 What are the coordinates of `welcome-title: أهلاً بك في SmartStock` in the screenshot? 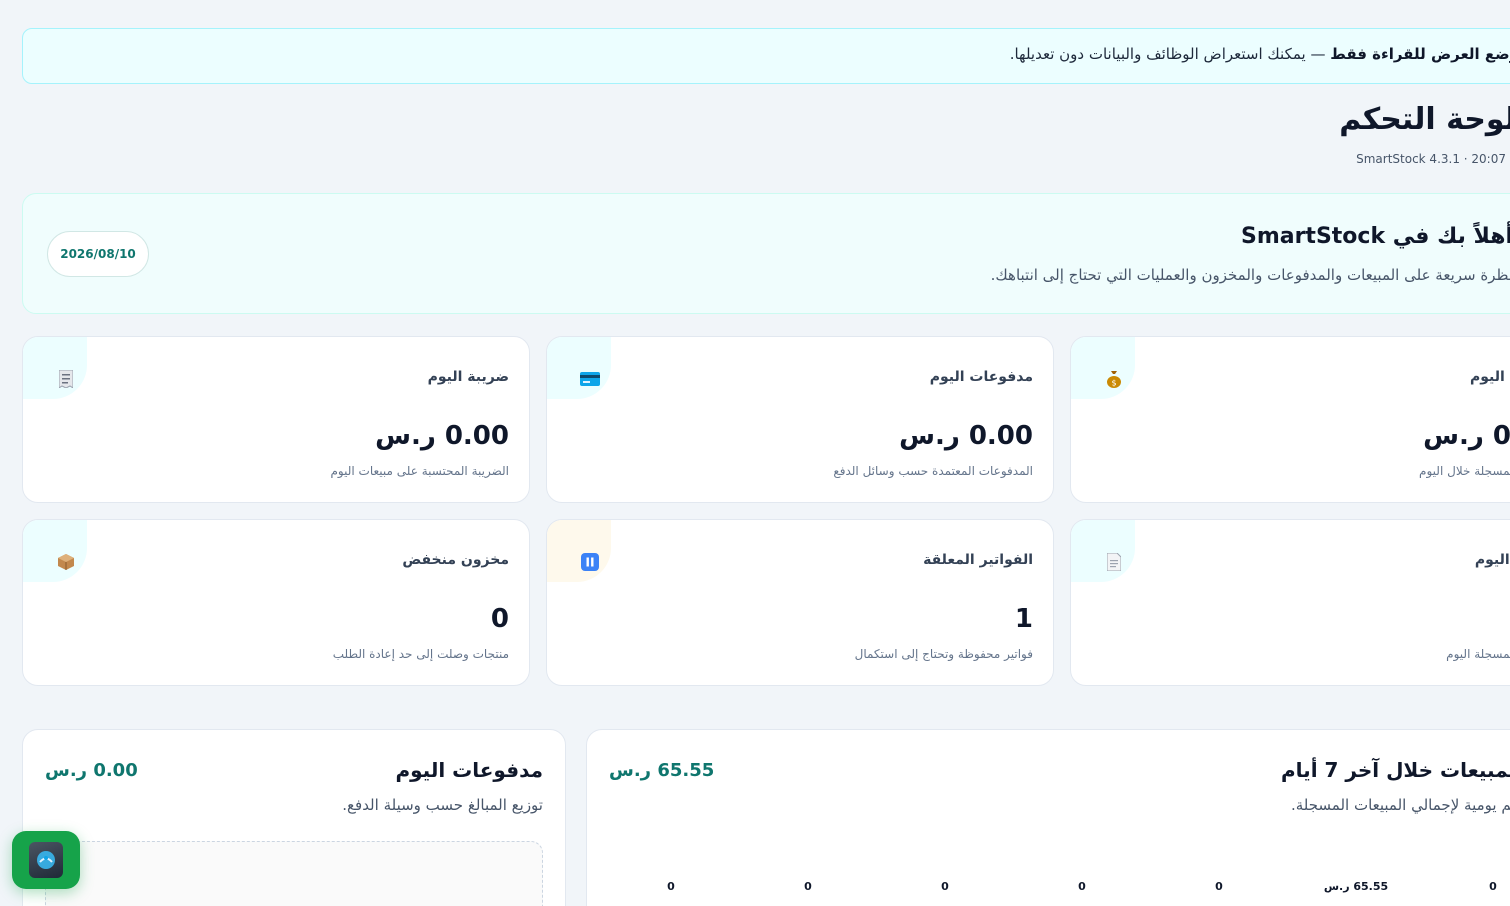 It's located at (1375, 236).